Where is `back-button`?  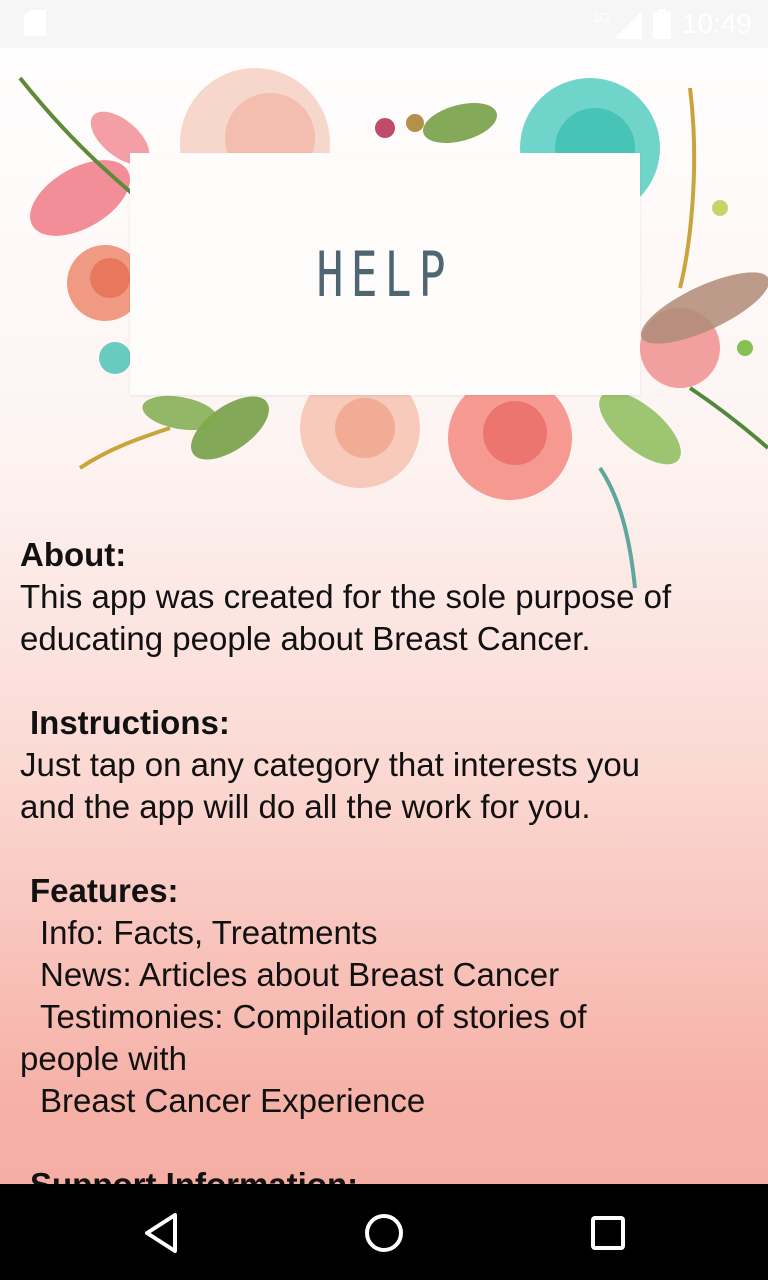
back-button is located at coordinates (161, 1233).